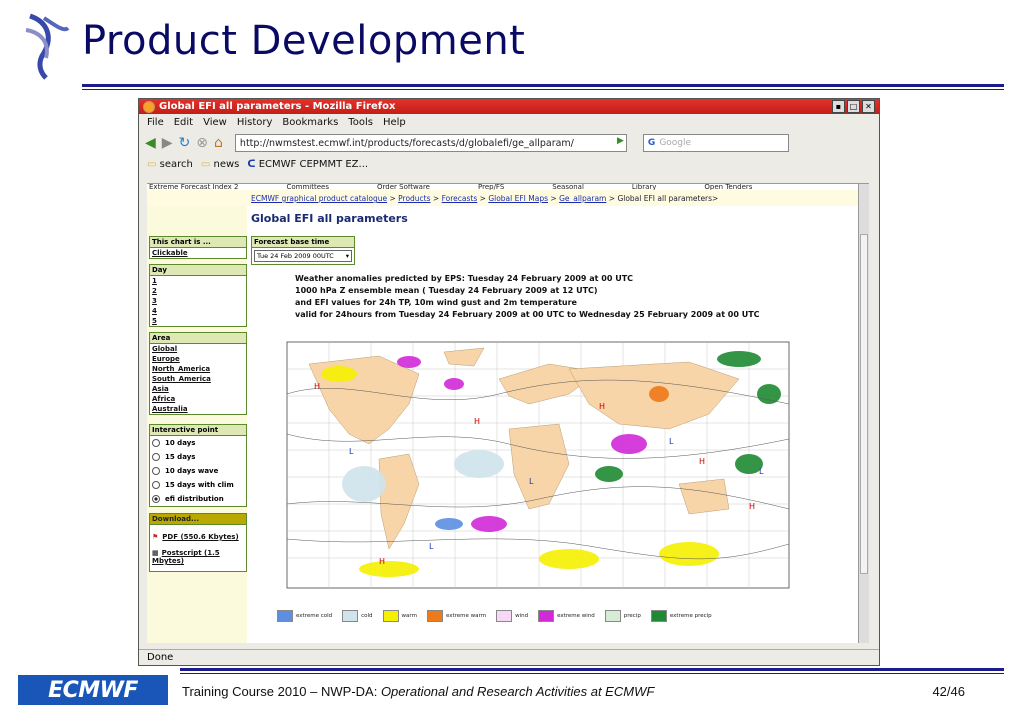  What do you see at coordinates (367, 616) in the screenshot?
I see `legend-label: cold` at bounding box center [367, 616].